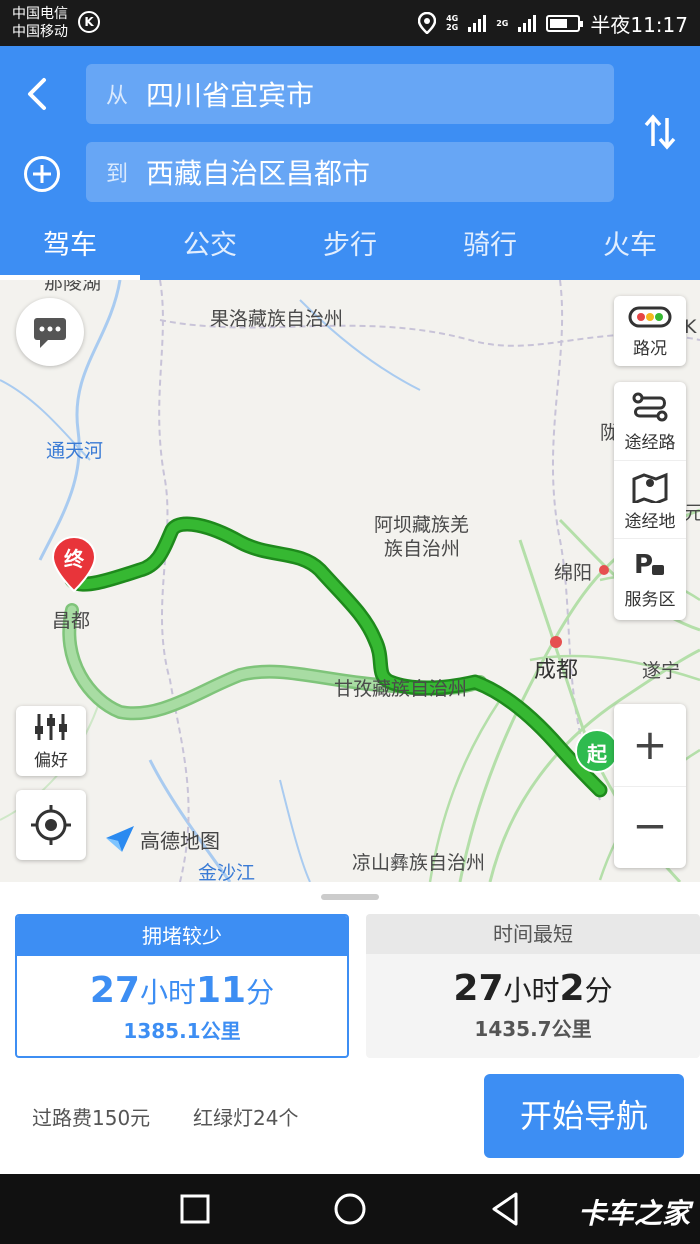  What do you see at coordinates (650, 443) in the screenshot?
I see `waypoint-road-label: 途经路` at bounding box center [650, 443].